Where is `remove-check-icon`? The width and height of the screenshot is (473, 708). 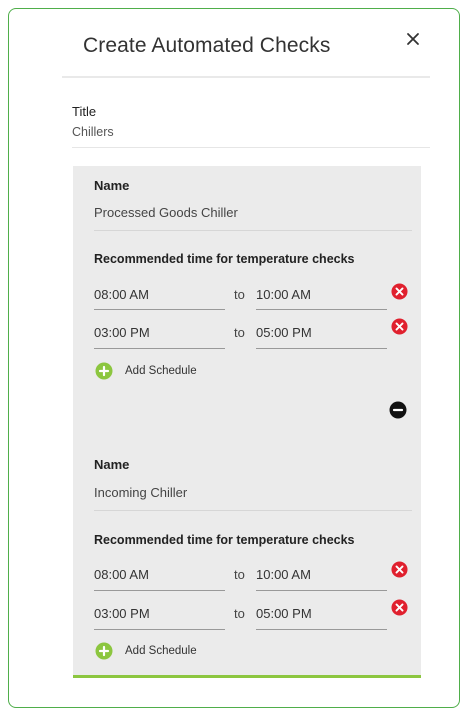 remove-check-icon is located at coordinates (398, 410).